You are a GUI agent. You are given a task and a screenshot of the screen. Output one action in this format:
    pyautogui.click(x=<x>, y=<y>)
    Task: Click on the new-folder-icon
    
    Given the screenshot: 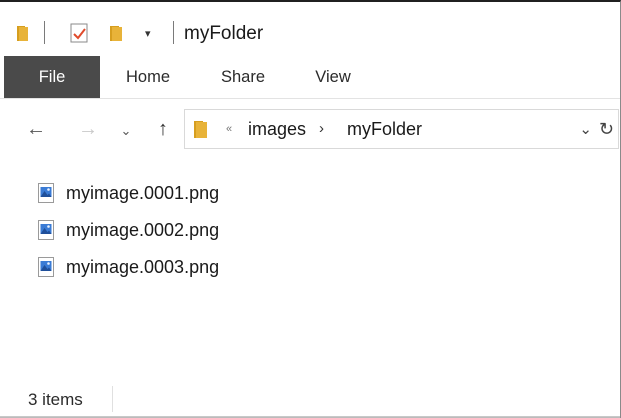 What is the action you would take?
    pyautogui.click(x=116, y=35)
    